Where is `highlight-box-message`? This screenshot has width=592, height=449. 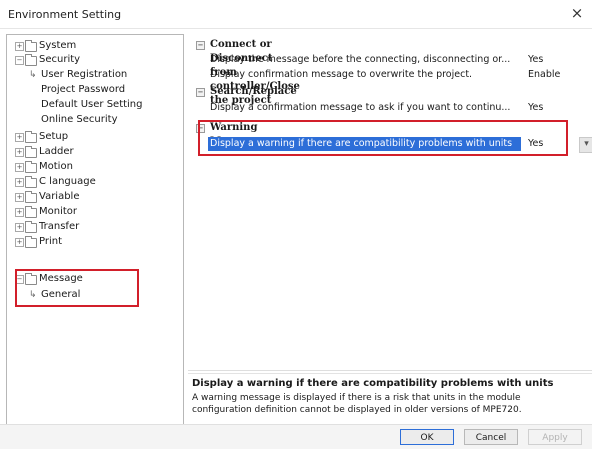
highlight-box-message is located at coordinates (77, 288).